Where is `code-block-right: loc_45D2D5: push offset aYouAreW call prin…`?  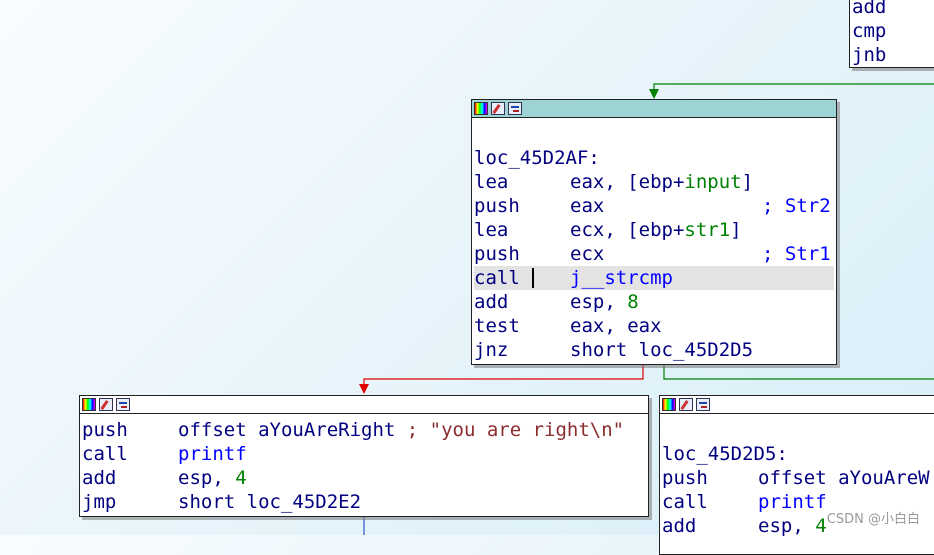 code-block-right: loc_45D2D5: push offset aYouAreW call prin… is located at coordinates (796, 475).